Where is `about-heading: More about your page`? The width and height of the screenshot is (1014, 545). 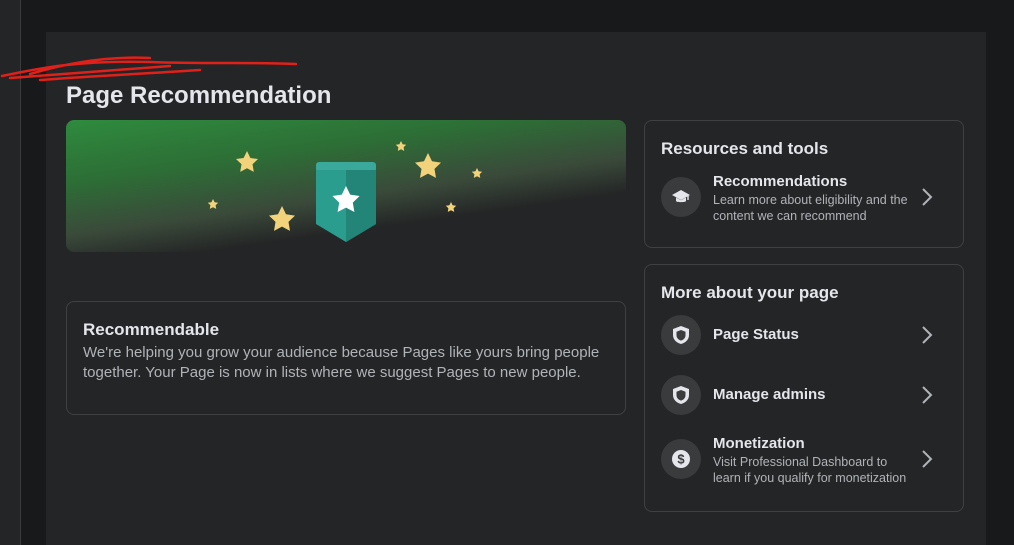
about-heading: More about your page is located at coordinates (750, 292).